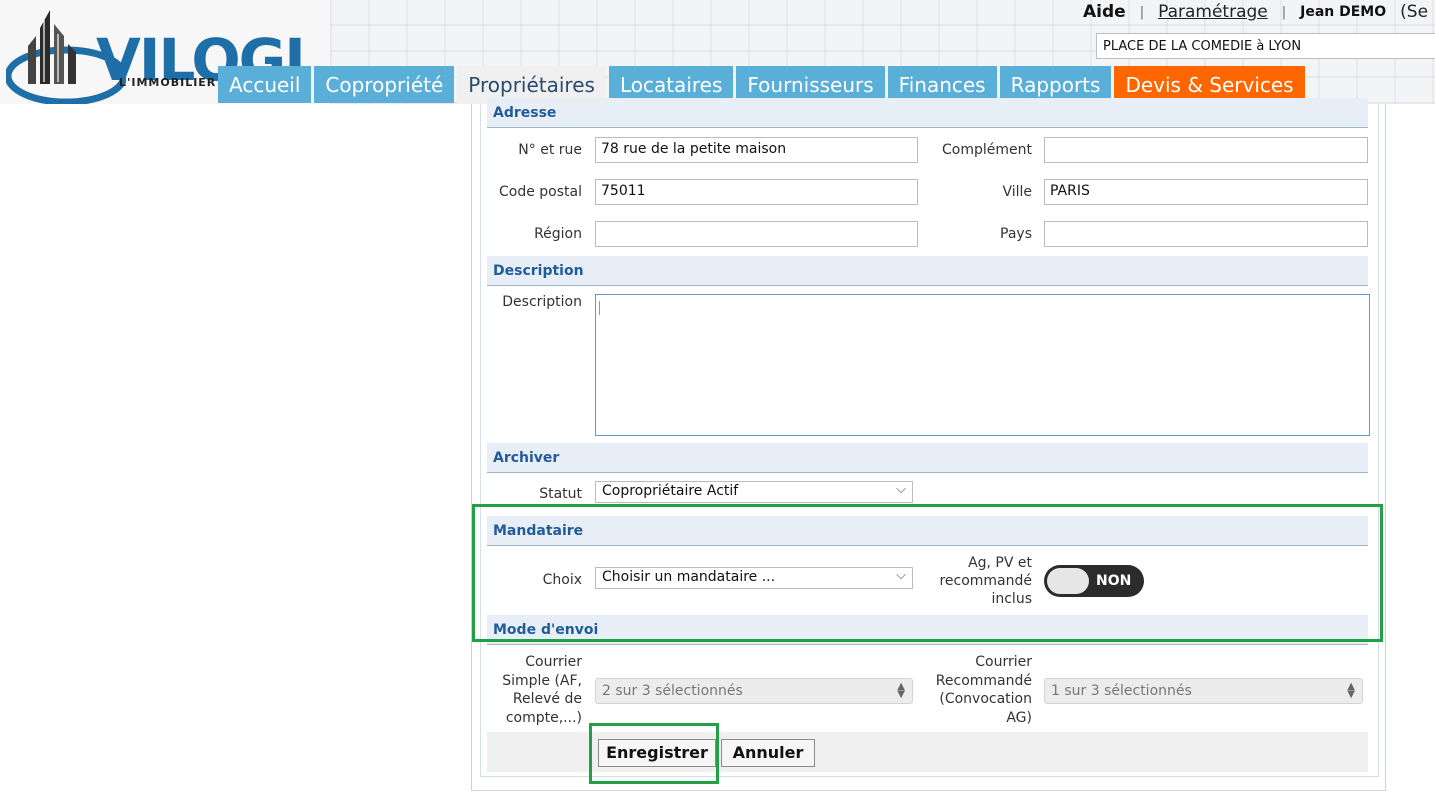 This screenshot has width=1435, height=799. Describe the element at coordinates (542, 680) in the screenshot. I see `label-line: Simple (AF,` at that location.